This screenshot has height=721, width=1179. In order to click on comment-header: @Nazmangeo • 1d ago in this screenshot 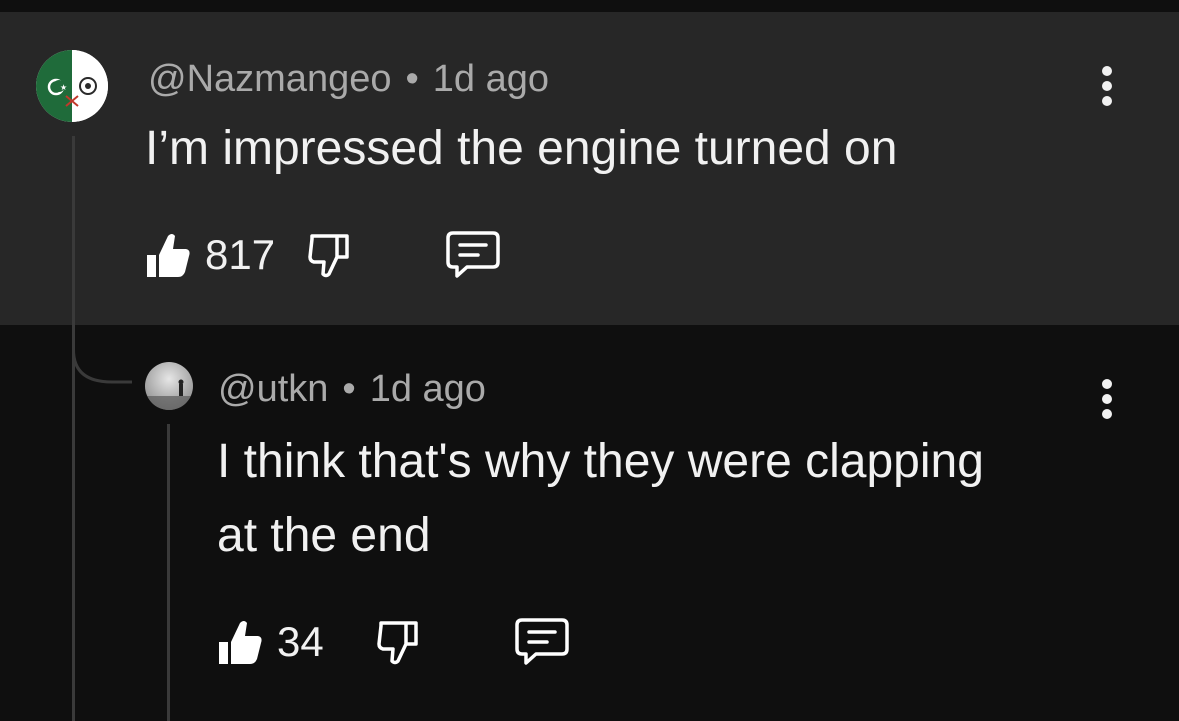, I will do `click(348, 79)`.